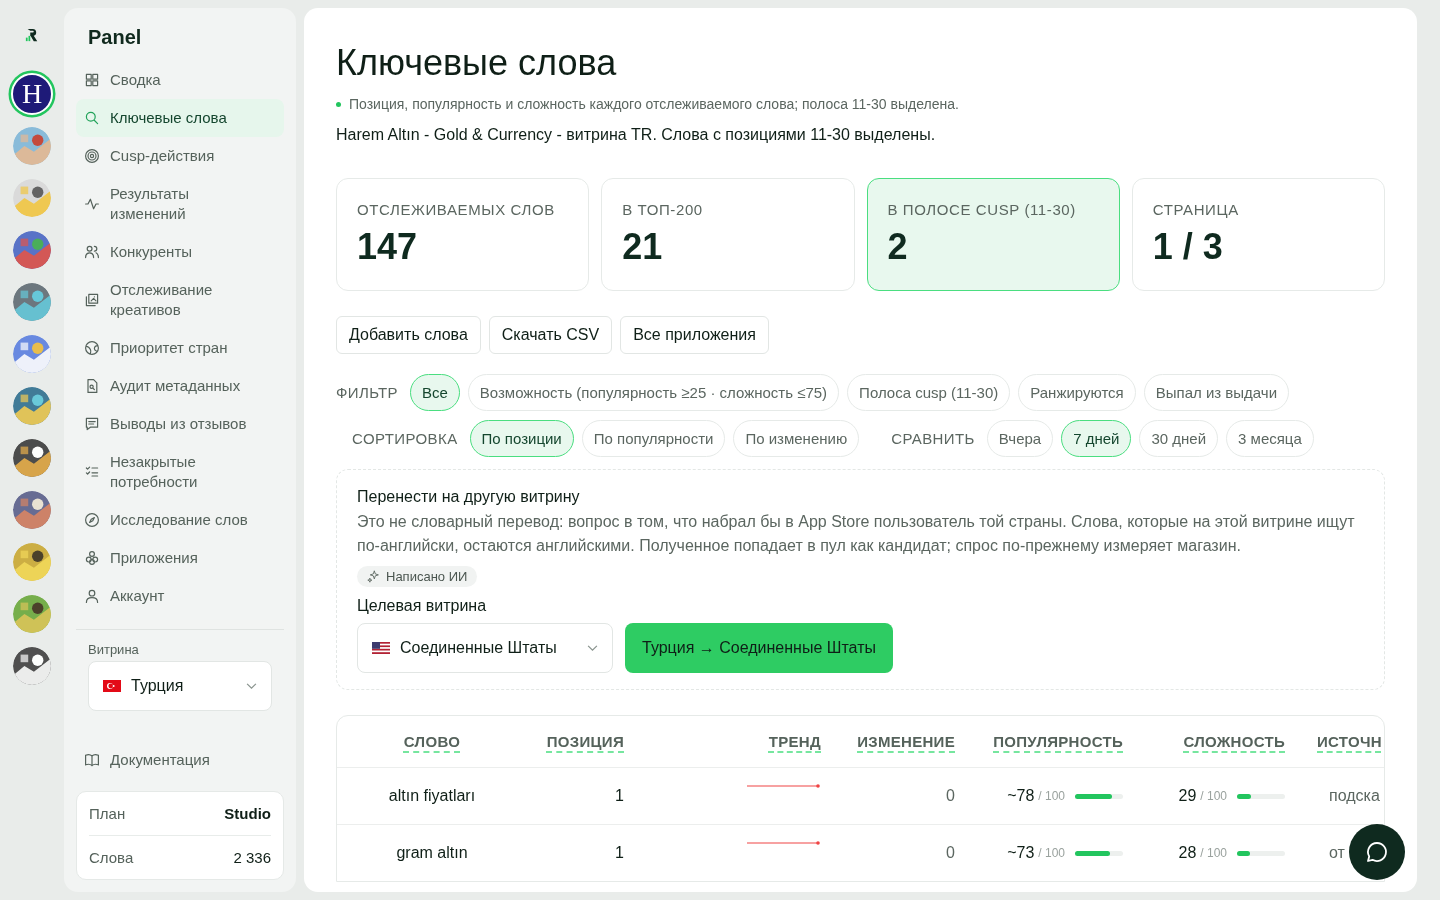  What do you see at coordinates (180, 686) in the screenshot?
I see `storefront-select: Турция` at bounding box center [180, 686].